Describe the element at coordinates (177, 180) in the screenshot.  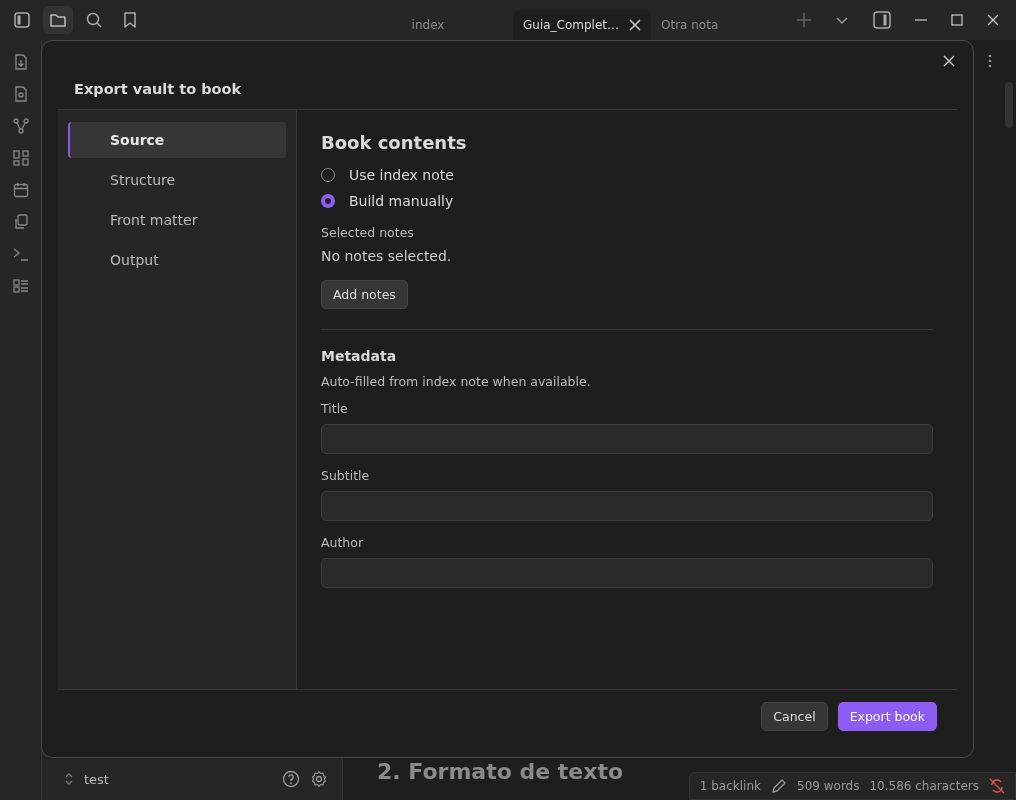
I see `nav-item: Structure` at that location.